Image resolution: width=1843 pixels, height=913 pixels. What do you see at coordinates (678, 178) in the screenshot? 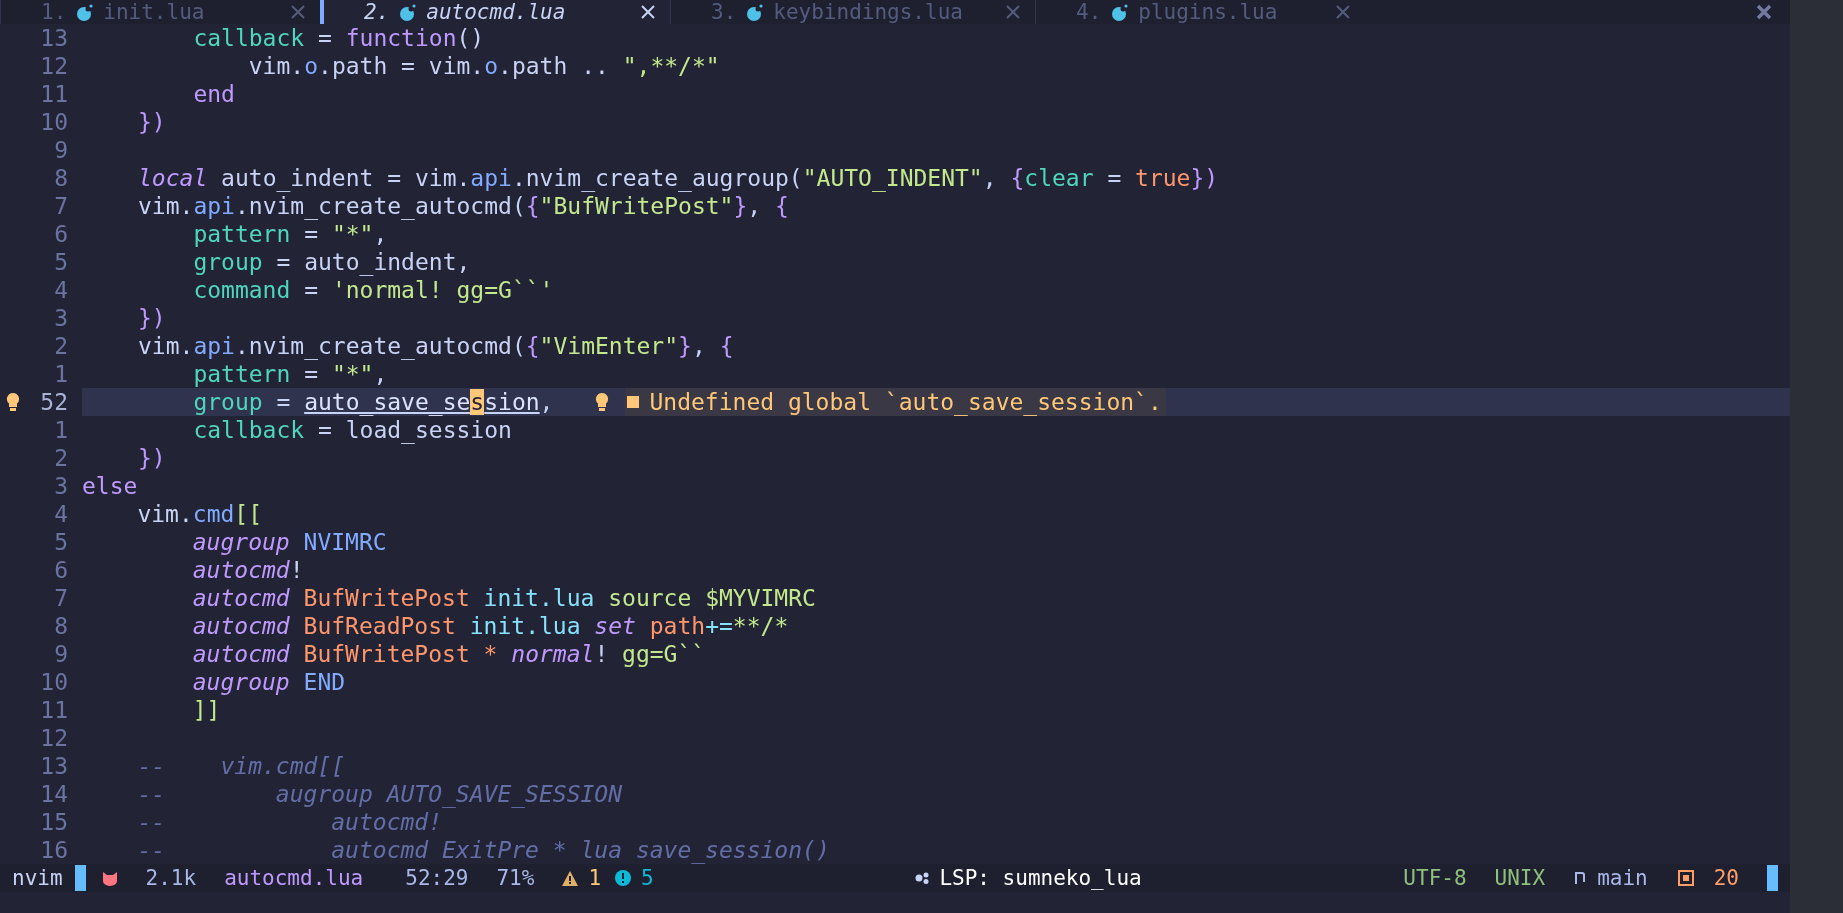
I see `code-line: local auto_indent = vim.api.nvim_create_augroup("AUTO_INDENT", {clear = true})` at bounding box center [678, 178].